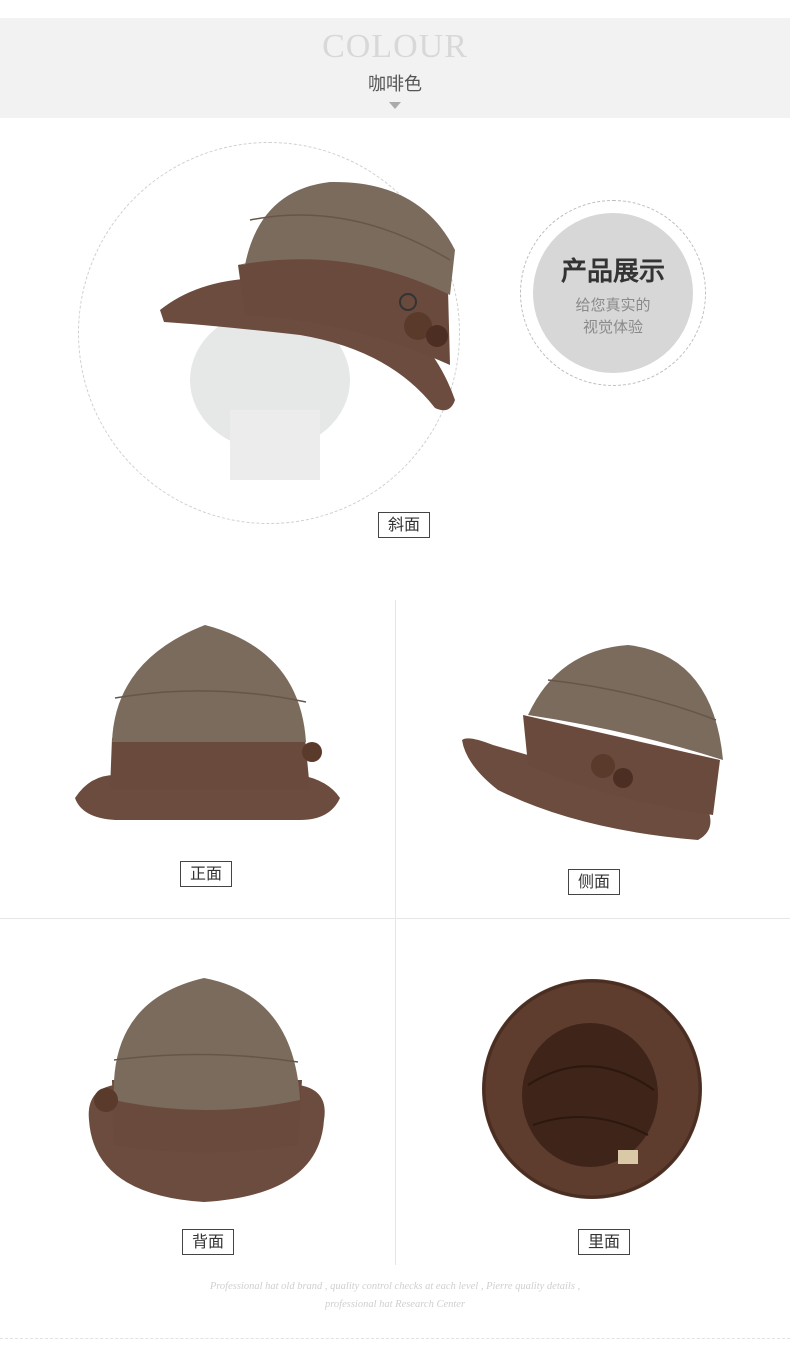  I want to click on product-display-badge: 产品展示 给您真实的 视觉体验, so click(613, 293).